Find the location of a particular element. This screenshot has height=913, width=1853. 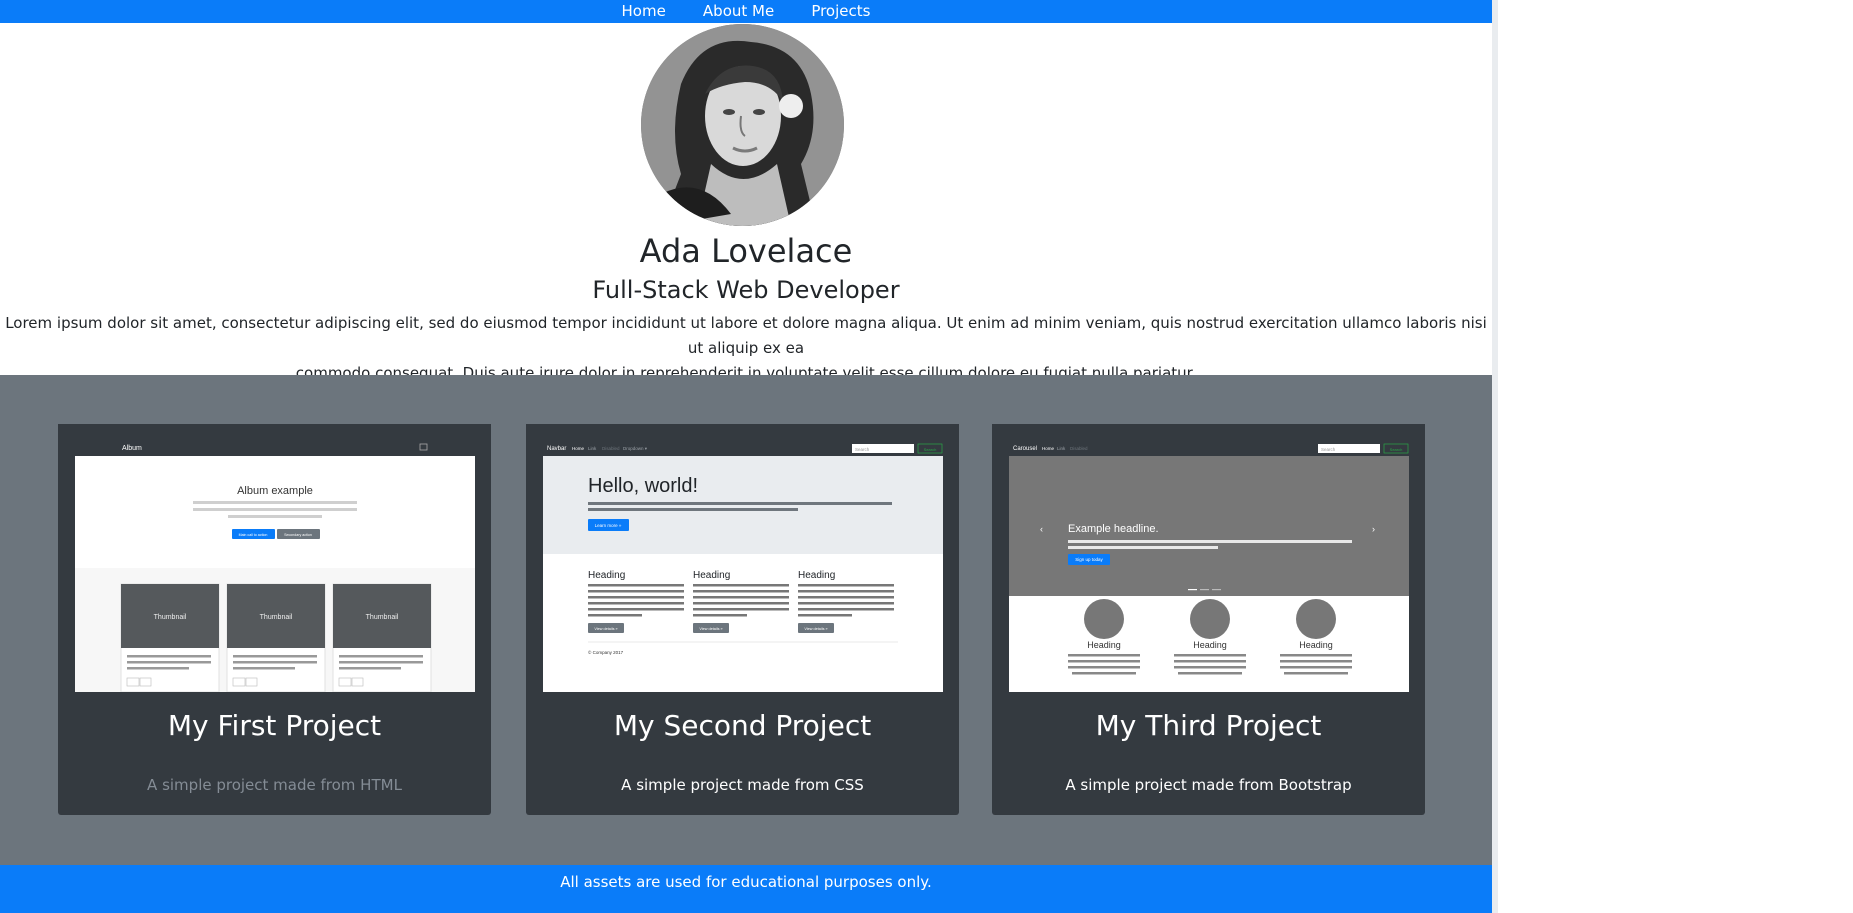

nav-link-about: About Me is located at coordinates (738, 11).